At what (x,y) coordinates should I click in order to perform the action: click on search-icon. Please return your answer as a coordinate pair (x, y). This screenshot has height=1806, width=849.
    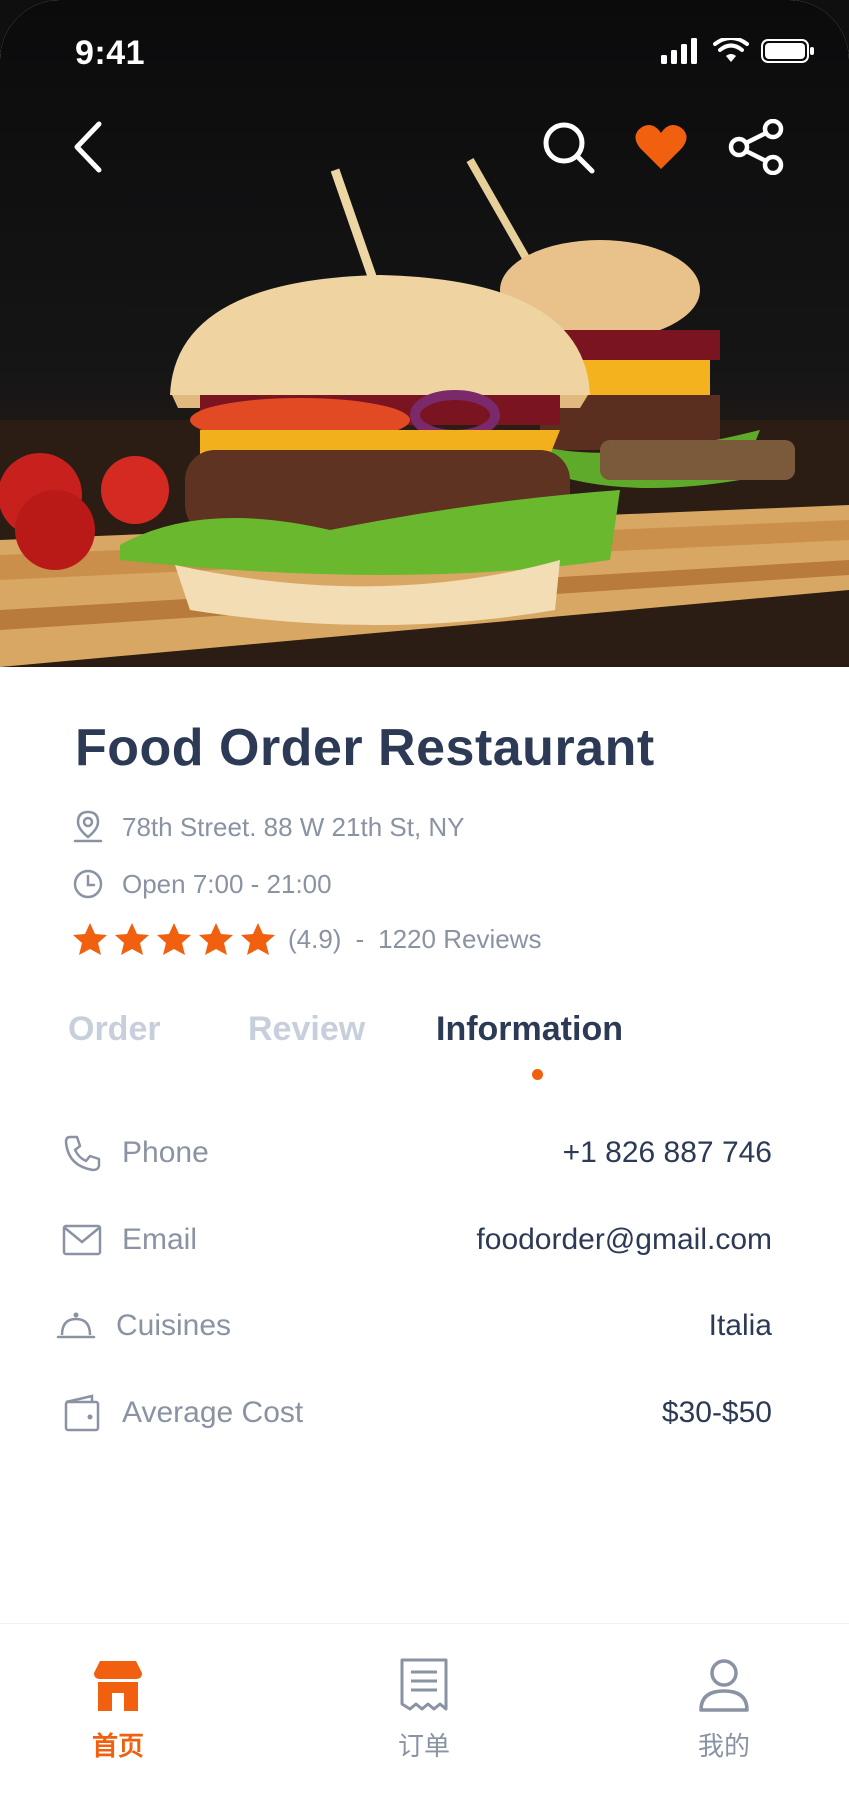
    Looking at the image, I should click on (569, 148).